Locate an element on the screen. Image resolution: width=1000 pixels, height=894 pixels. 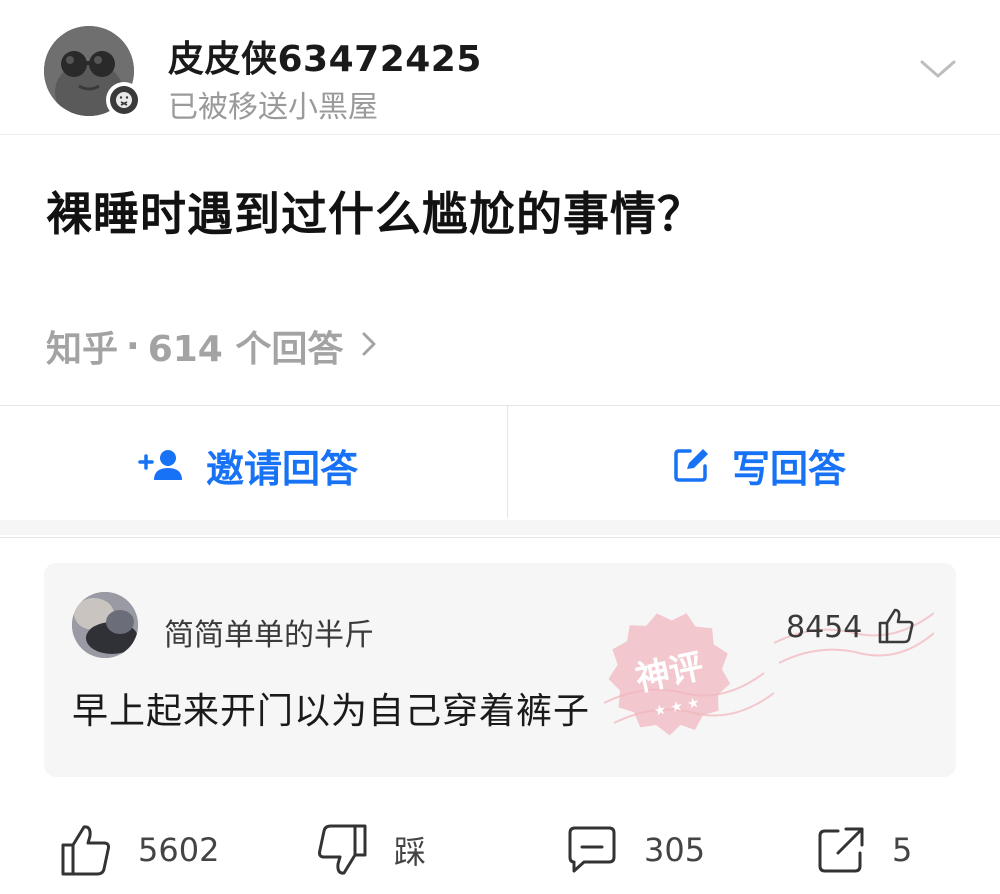
share-button: 5 is located at coordinates (864, 850).